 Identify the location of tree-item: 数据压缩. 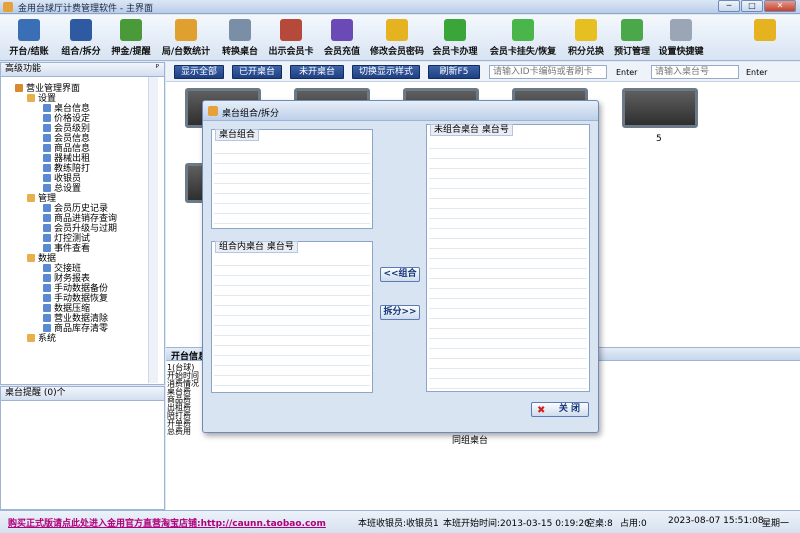
(66, 309).